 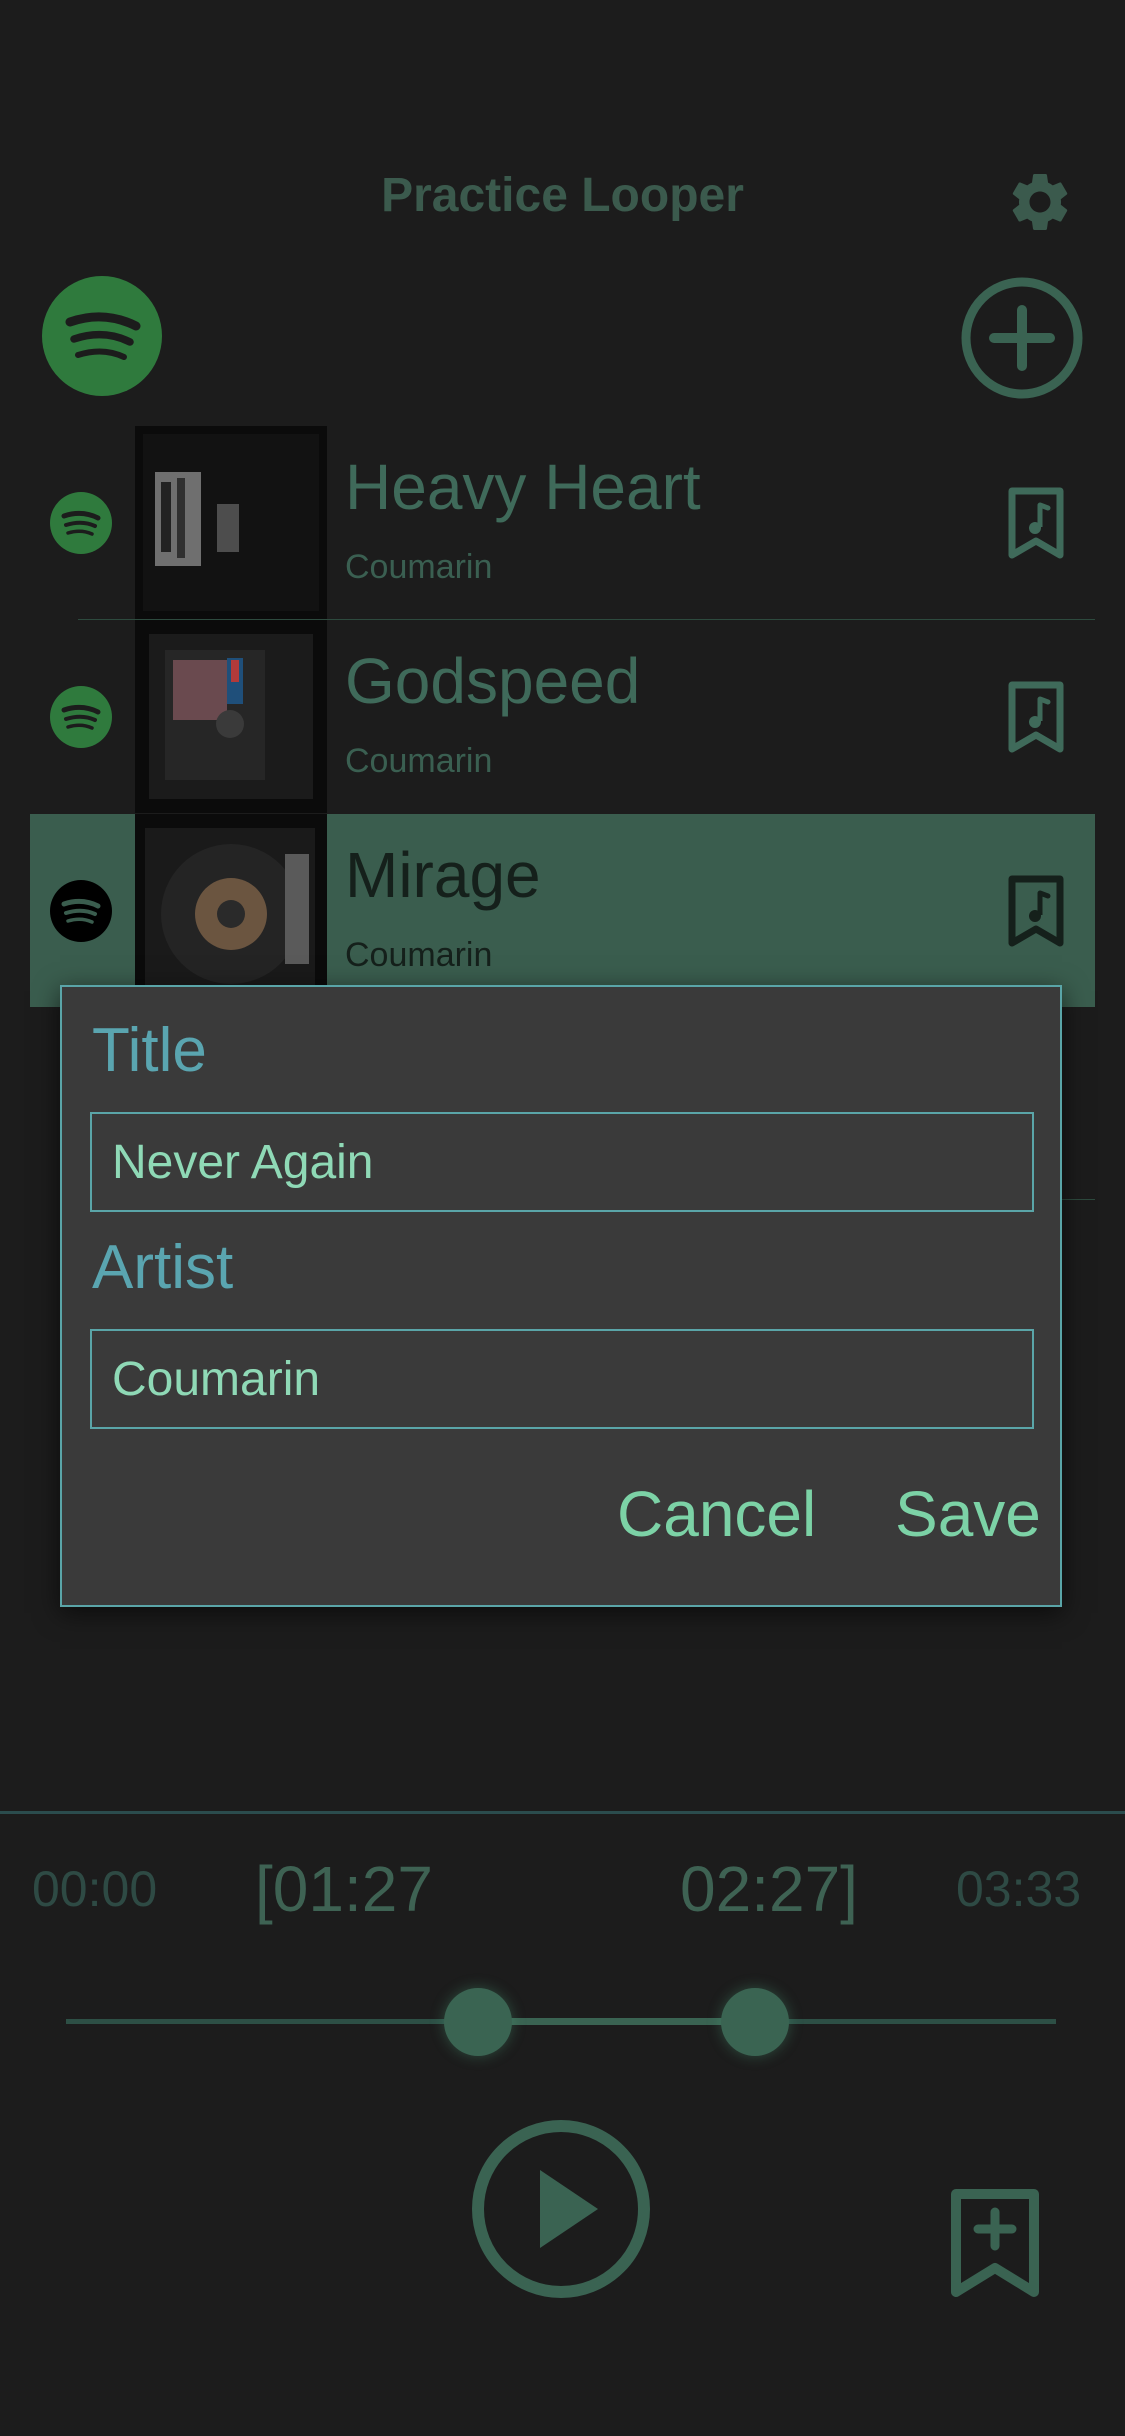 I want to click on end-time: 03:33, so click(x=1019, y=1889).